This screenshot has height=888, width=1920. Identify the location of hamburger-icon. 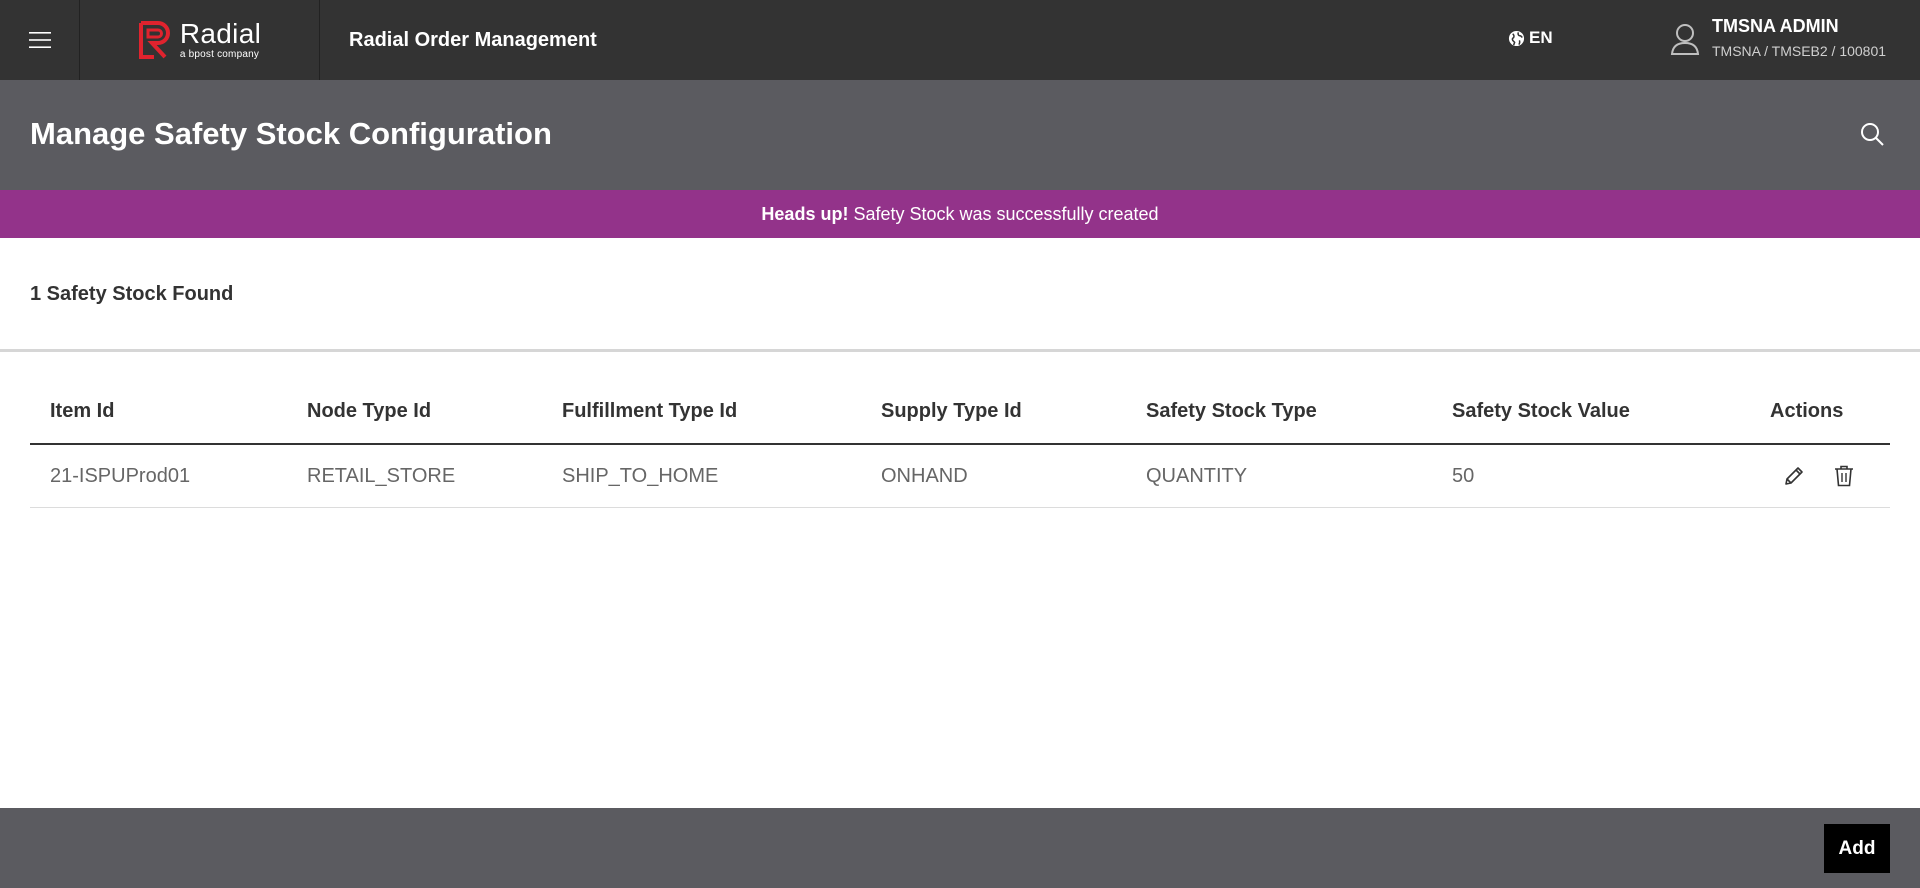
(39, 40).